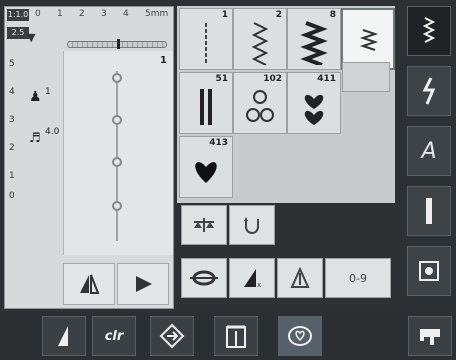  I want to click on bottom-toolbar: clr, so click(228, 336).